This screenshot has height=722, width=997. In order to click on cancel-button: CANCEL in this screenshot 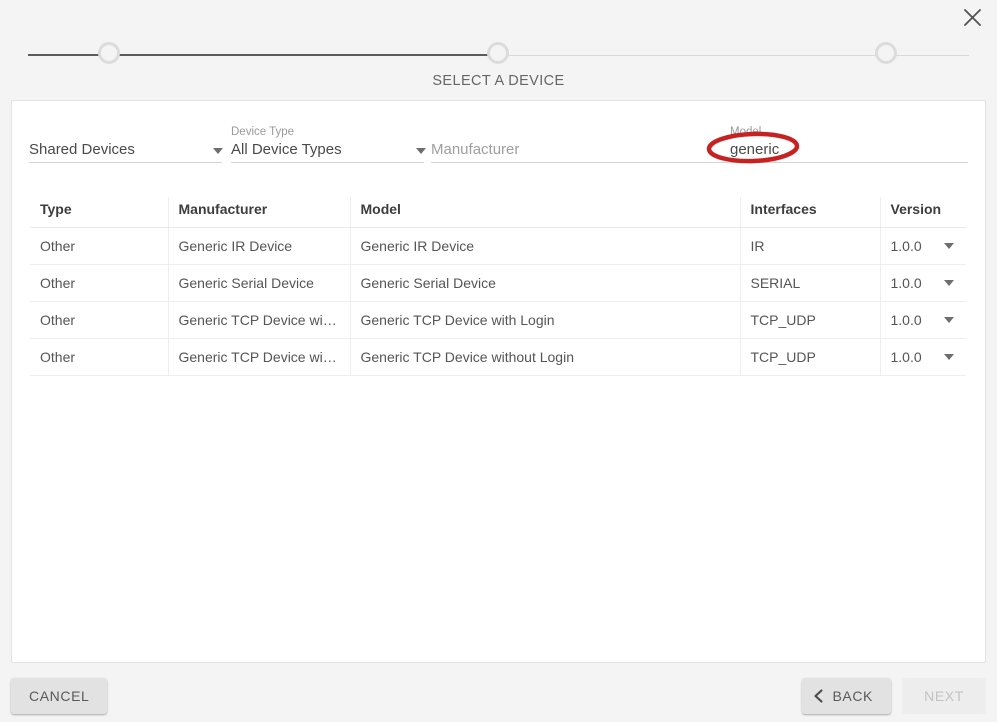, I will do `click(59, 696)`.